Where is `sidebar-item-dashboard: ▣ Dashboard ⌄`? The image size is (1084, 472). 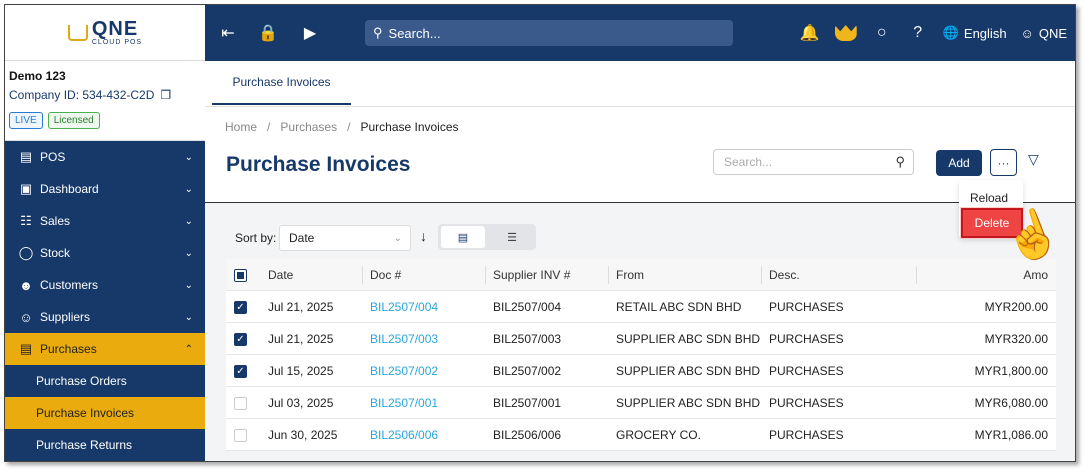 sidebar-item-dashboard: ▣ Dashboard ⌄ is located at coordinates (105, 189).